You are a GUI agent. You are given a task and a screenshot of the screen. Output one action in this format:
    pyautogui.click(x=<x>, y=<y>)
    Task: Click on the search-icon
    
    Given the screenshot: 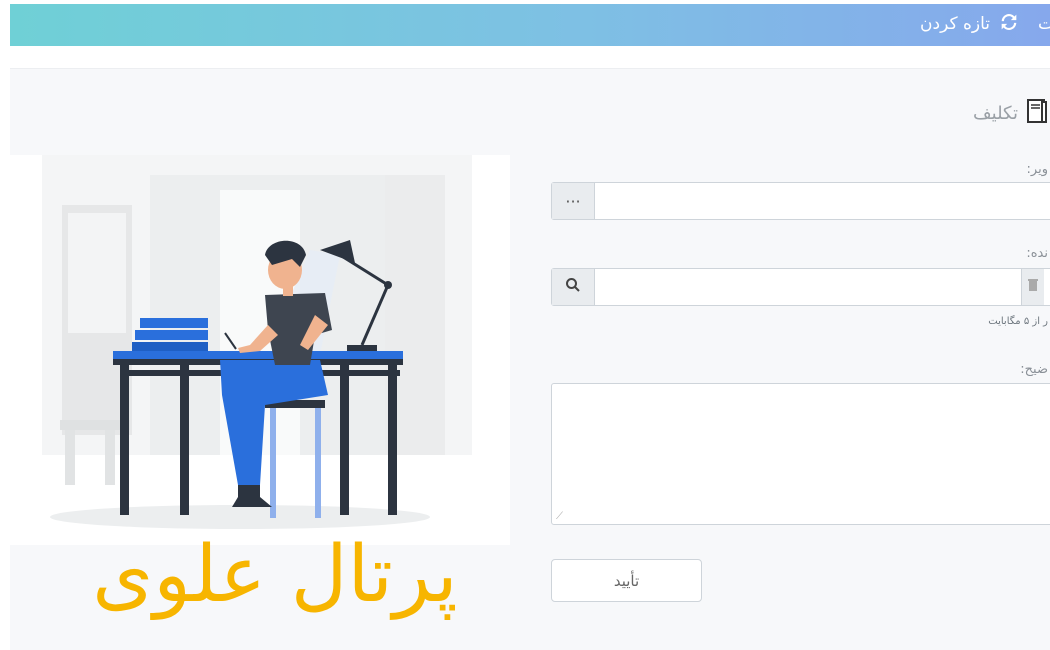 What is the action you would take?
    pyautogui.click(x=573, y=287)
    